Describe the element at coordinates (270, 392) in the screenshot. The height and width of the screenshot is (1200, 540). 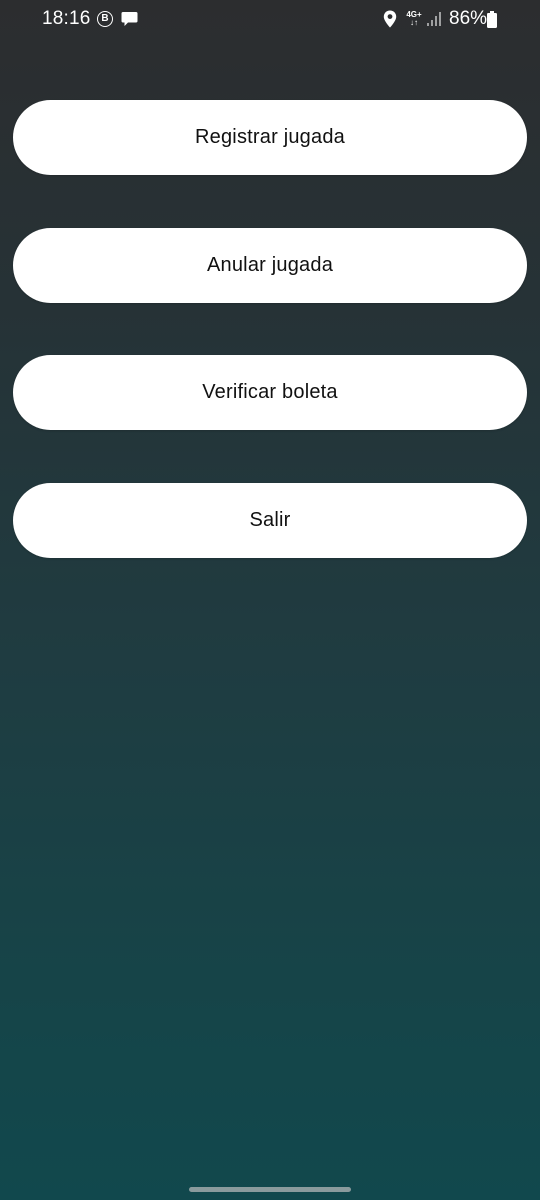
I see `verificar-boleta-button: Verificar boleta` at that location.